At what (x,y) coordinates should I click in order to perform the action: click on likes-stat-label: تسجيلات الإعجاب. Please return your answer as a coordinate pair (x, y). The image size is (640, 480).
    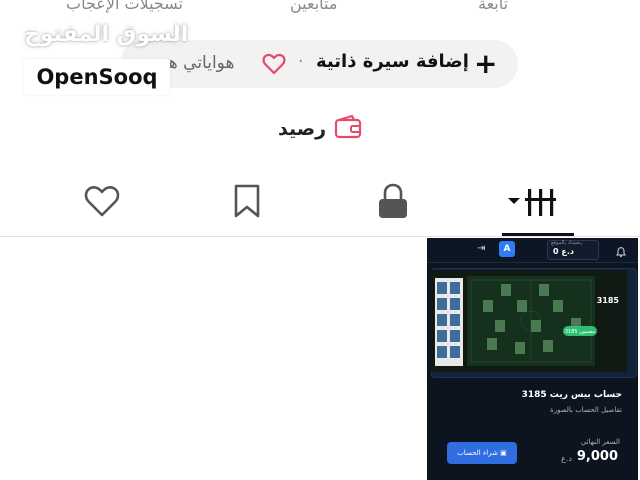
    Looking at the image, I should click on (124, 6).